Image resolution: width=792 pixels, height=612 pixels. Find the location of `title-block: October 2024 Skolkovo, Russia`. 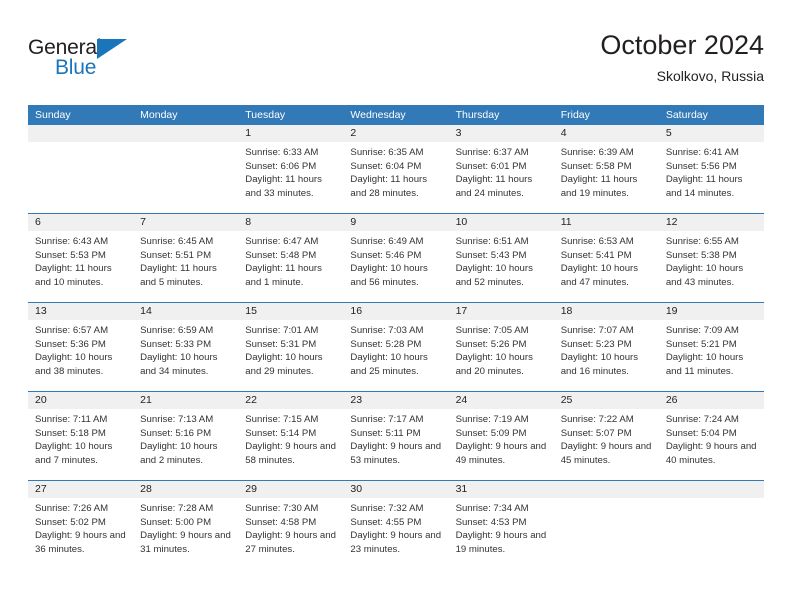

title-block: October 2024 Skolkovo, Russia is located at coordinates (682, 57).